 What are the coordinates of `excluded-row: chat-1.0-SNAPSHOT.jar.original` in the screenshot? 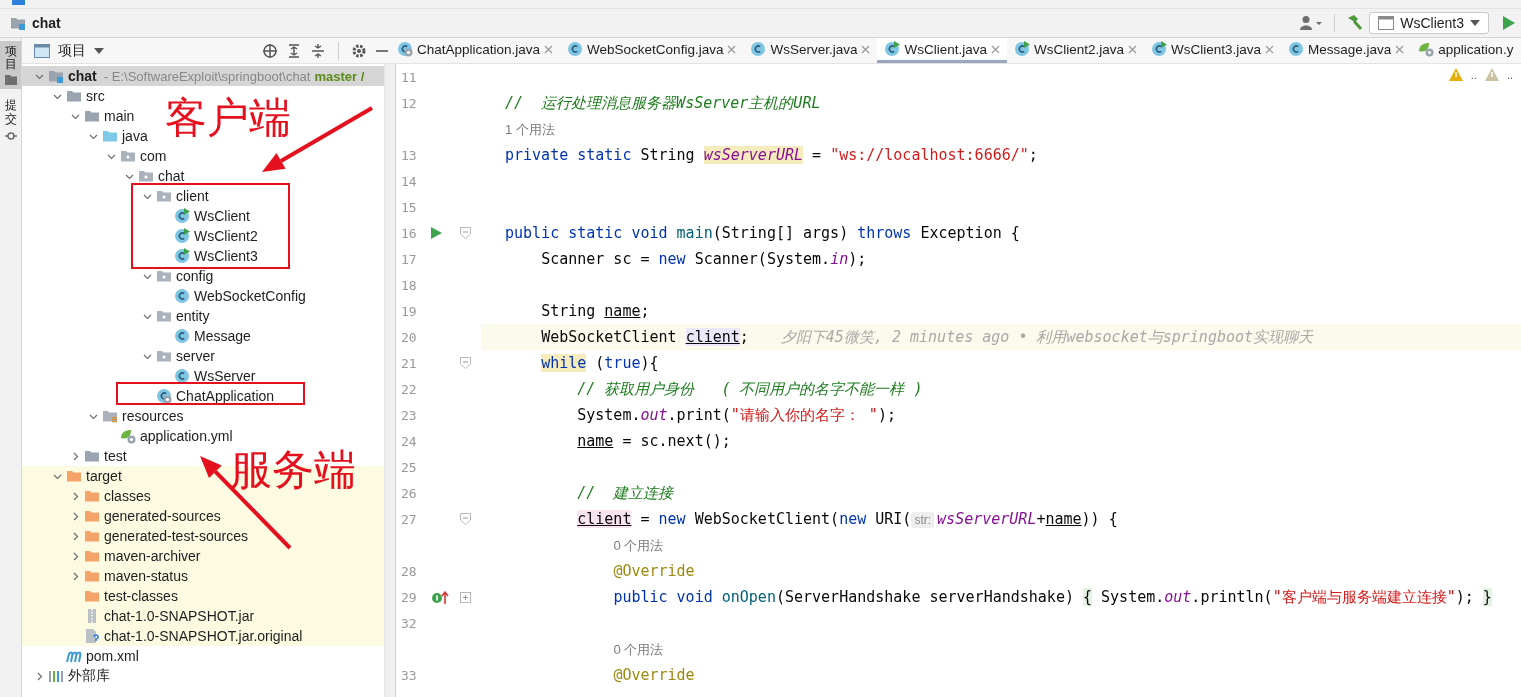 It's located at (203, 636).